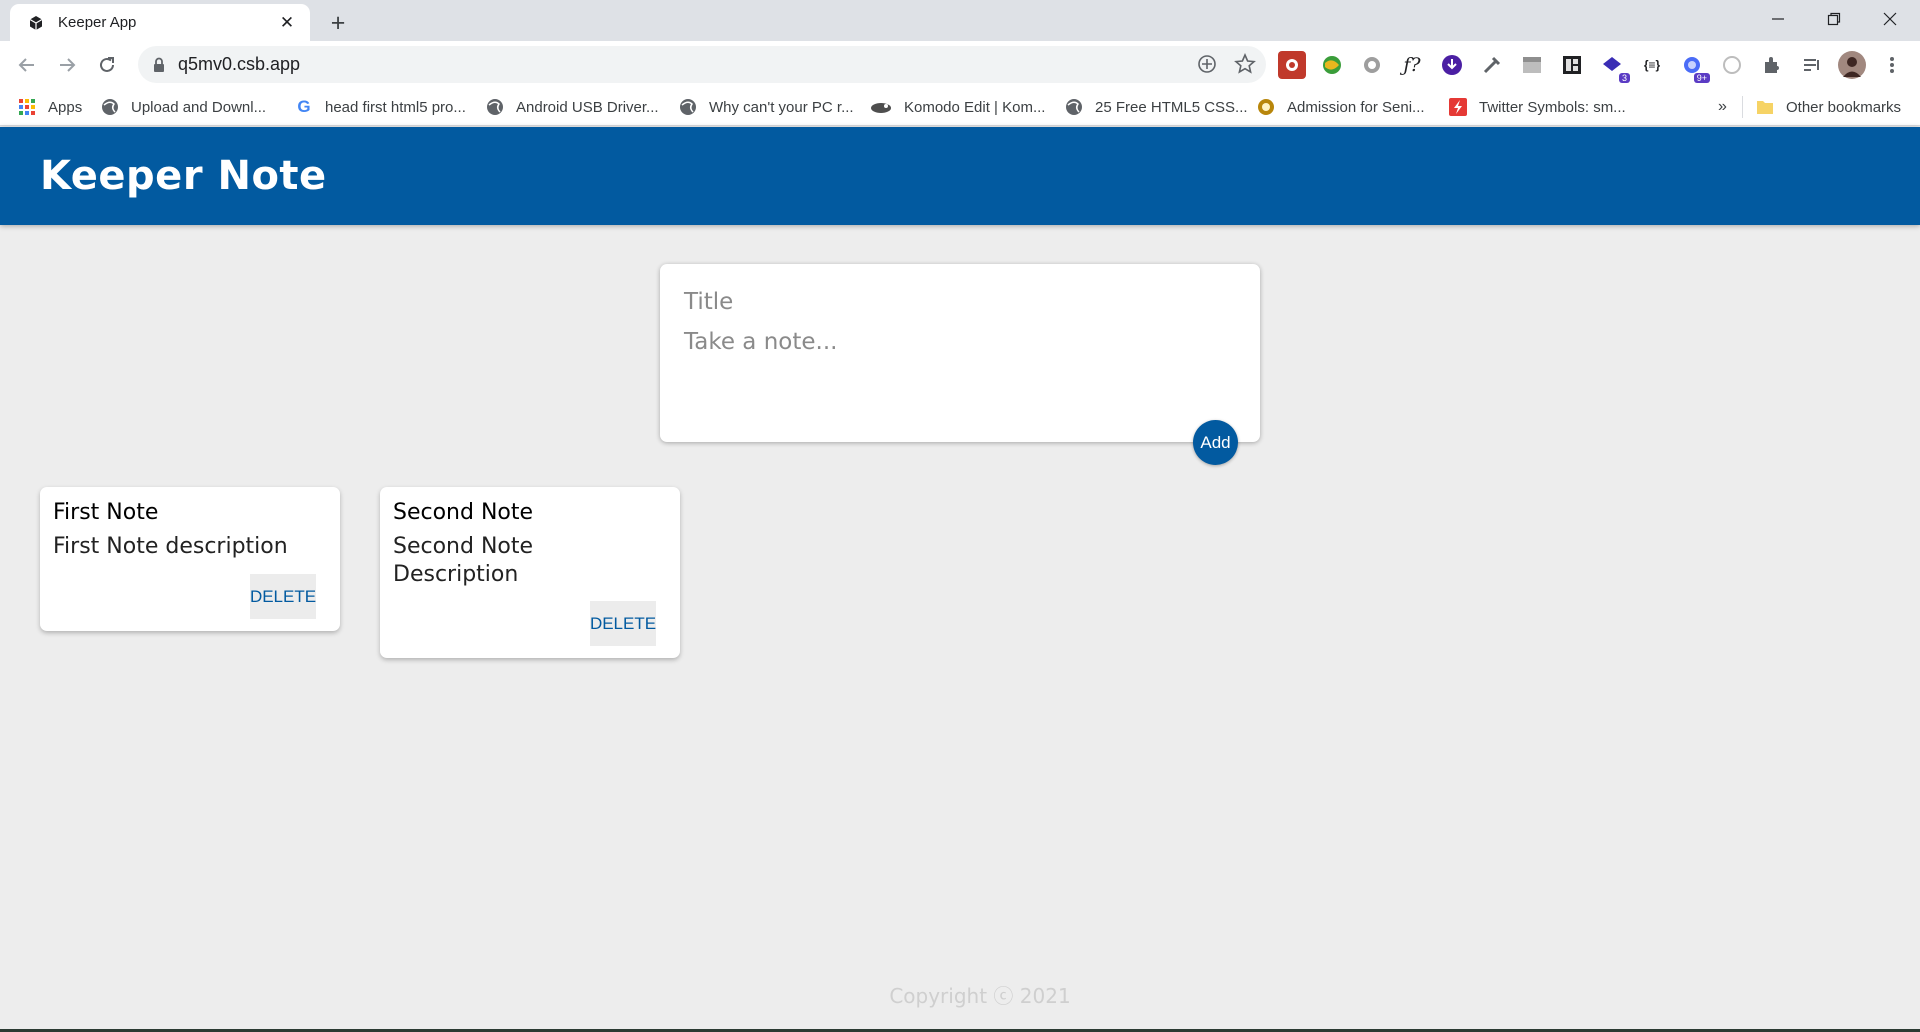 Image resolution: width=1920 pixels, height=1032 pixels. I want to click on bookmarks-divider, so click(1742, 107).